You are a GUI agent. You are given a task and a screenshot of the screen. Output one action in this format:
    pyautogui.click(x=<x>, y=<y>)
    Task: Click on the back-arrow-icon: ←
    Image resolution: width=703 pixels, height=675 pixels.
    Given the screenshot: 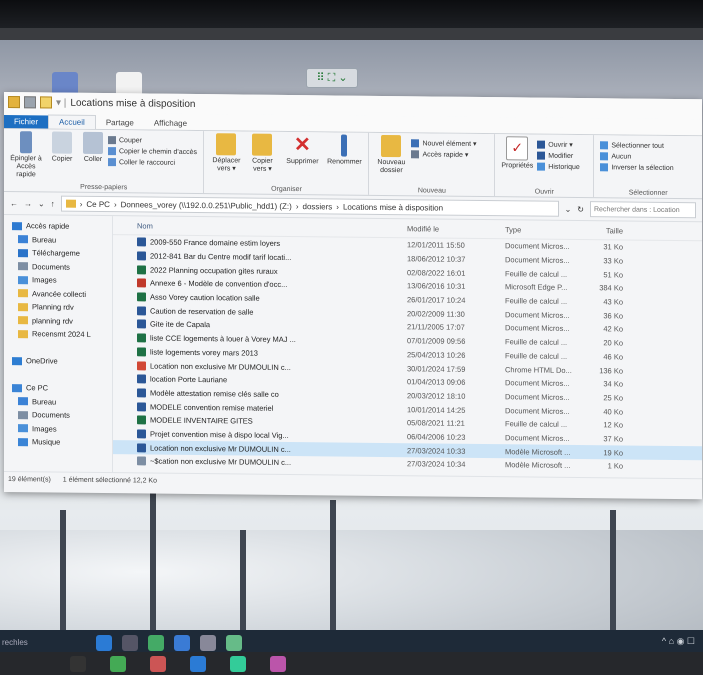 What is the action you would take?
    pyautogui.click(x=14, y=203)
    